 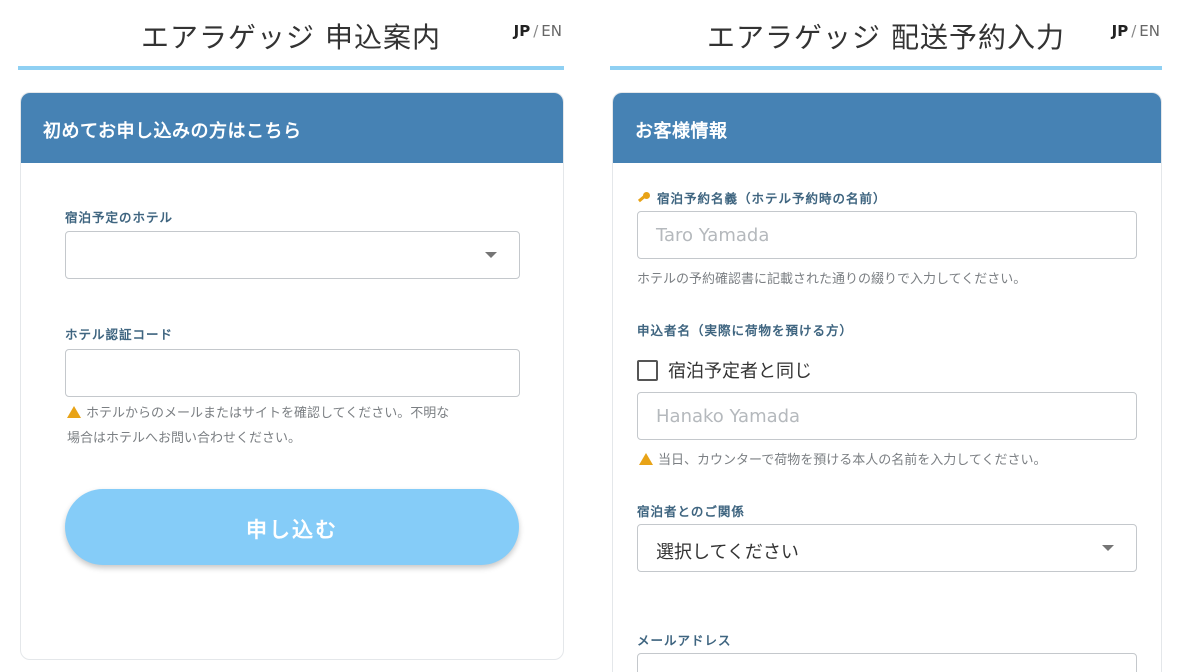 I want to click on same-as-guest-checkbox-row: 宿泊予定者と同じ, so click(x=724, y=370).